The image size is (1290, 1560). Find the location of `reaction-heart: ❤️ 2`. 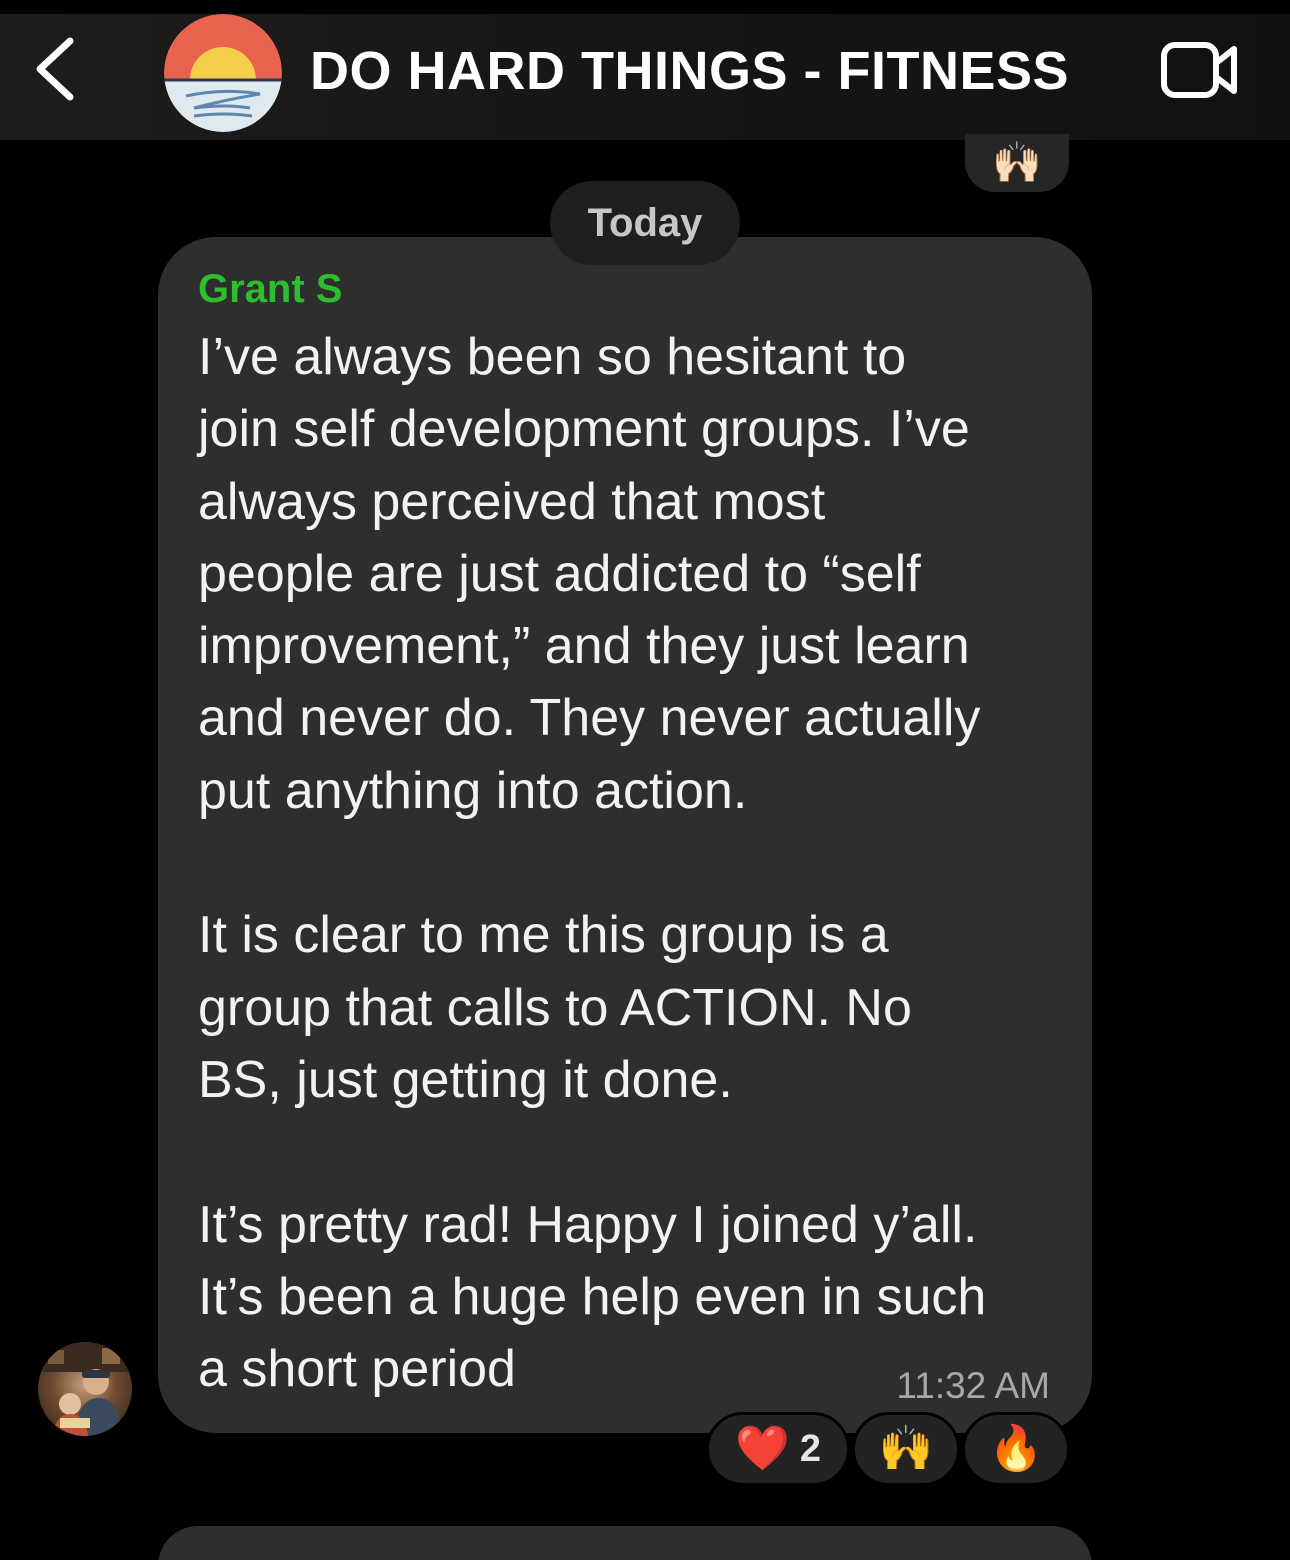

reaction-heart: ❤️ 2 is located at coordinates (778, 1449).